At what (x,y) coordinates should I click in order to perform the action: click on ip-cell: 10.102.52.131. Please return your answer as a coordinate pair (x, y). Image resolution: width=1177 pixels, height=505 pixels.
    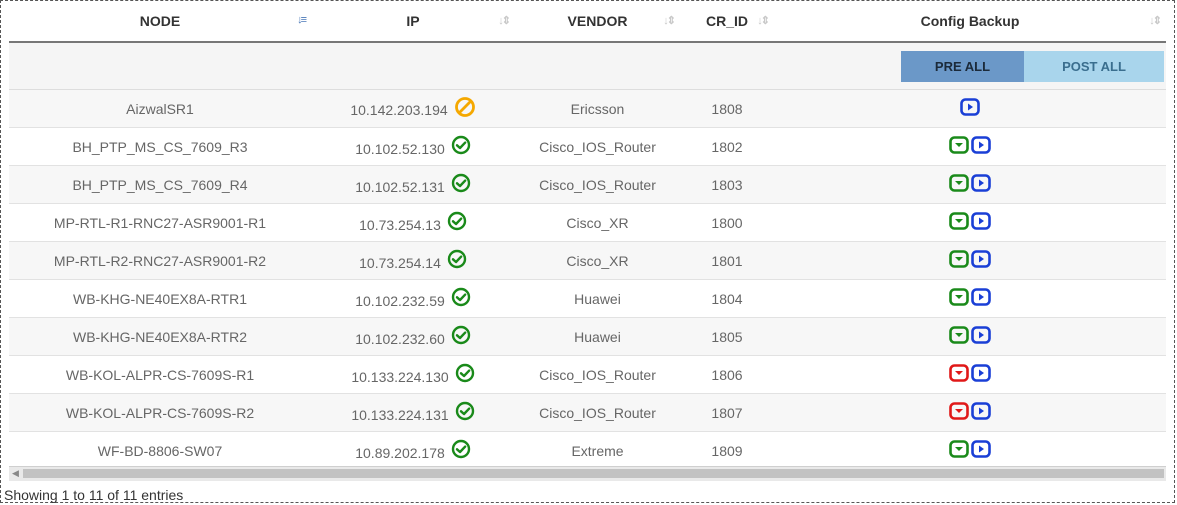
    Looking at the image, I should click on (413, 184).